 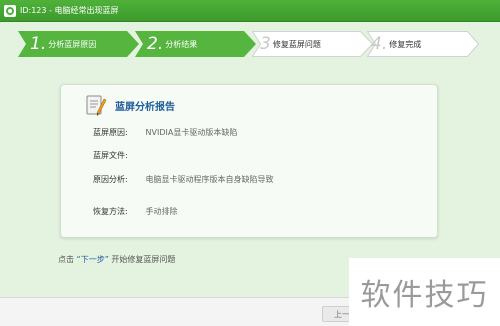 What do you see at coordinates (181, 44) in the screenshot?
I see `step-2-label: 分析结果` at bounding box center [181, 44].